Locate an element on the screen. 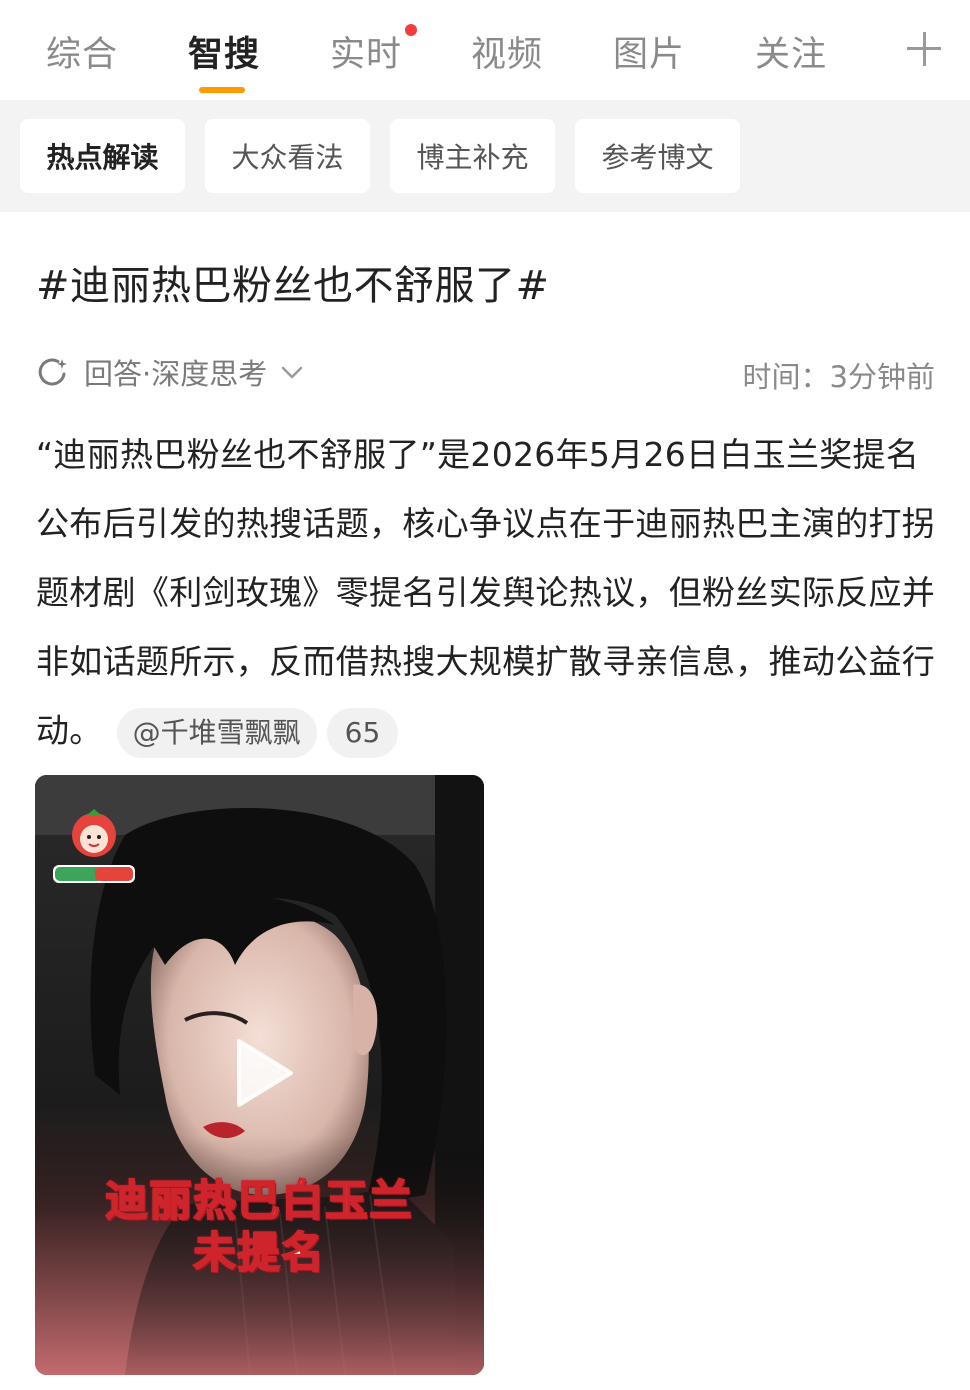  add-tab-plus-icon is located at coordinates (924, 49).